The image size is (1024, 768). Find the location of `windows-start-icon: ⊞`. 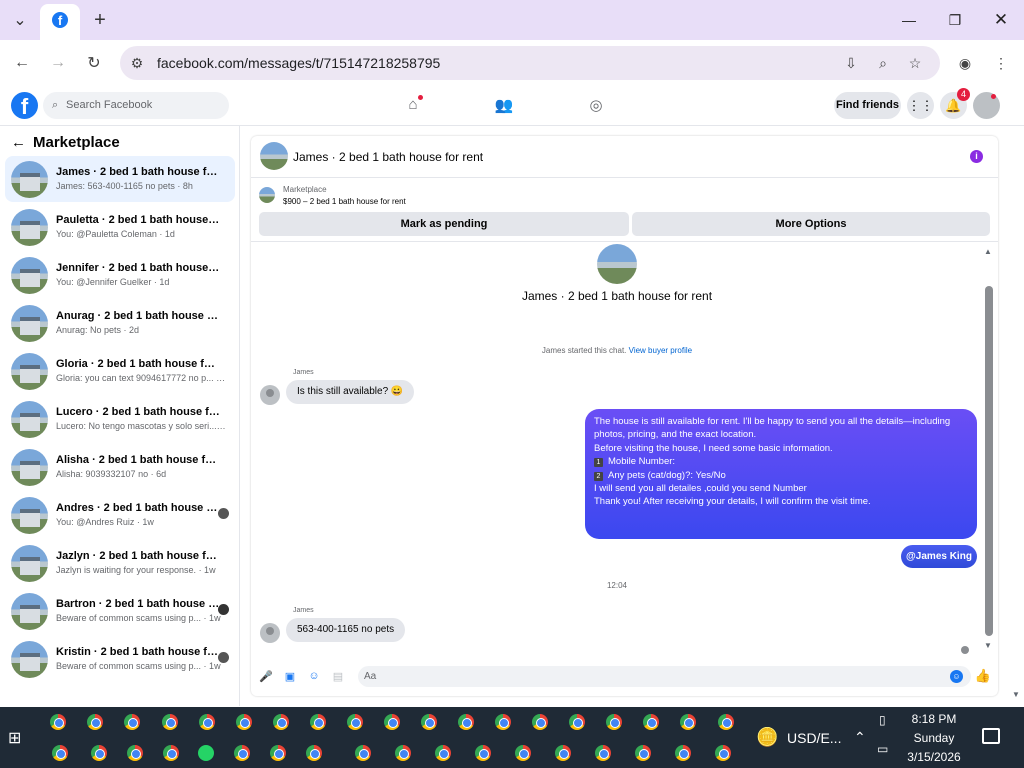

windows-start-icon: ⊞ is located at coordinates (17, 737).